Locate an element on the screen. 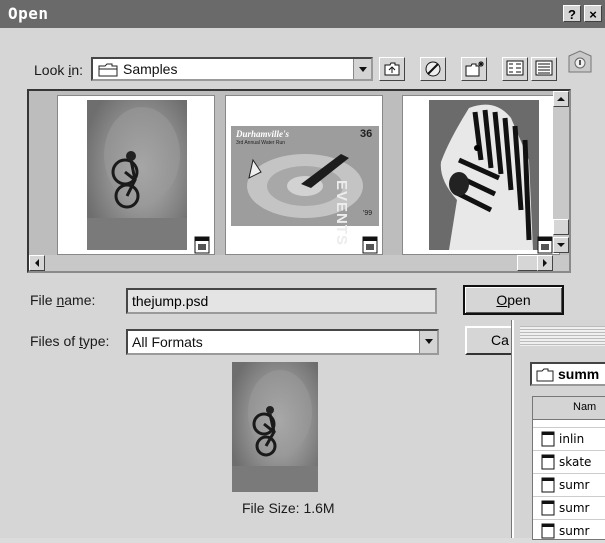 This screenshot has width=605, height=543. details-view-button is located at coordinates (544, 69).